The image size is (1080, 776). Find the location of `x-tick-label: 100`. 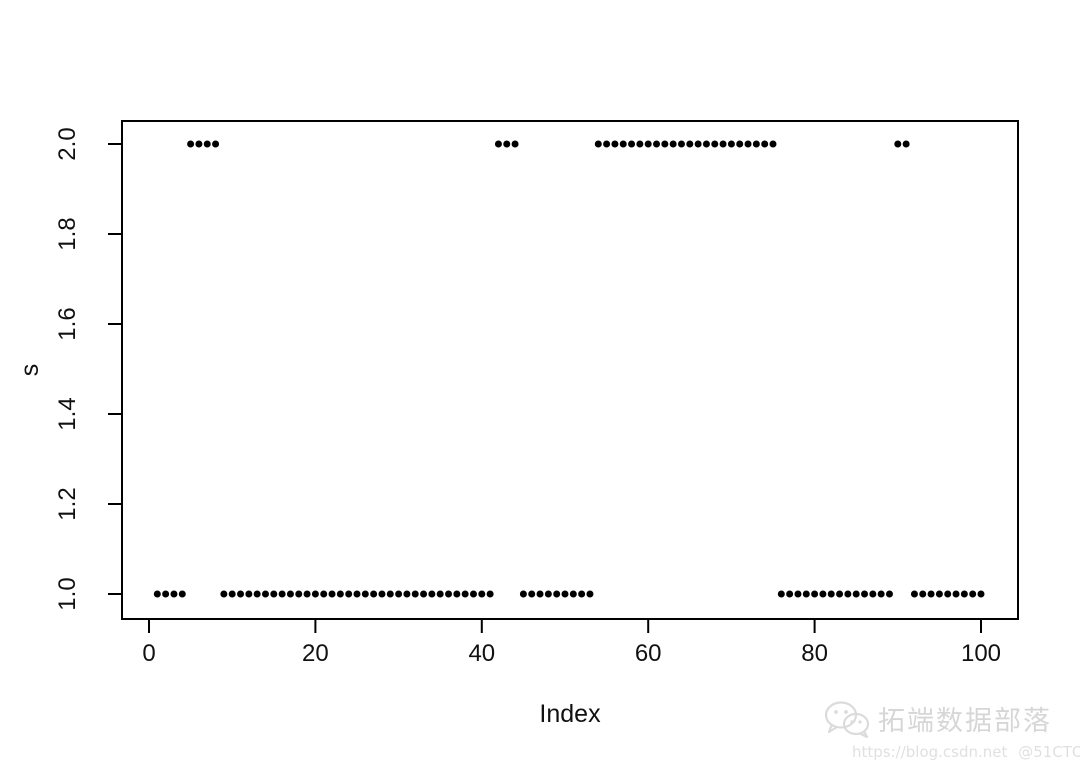

x-tick-label: 100 is located at coordinates (981, 653).